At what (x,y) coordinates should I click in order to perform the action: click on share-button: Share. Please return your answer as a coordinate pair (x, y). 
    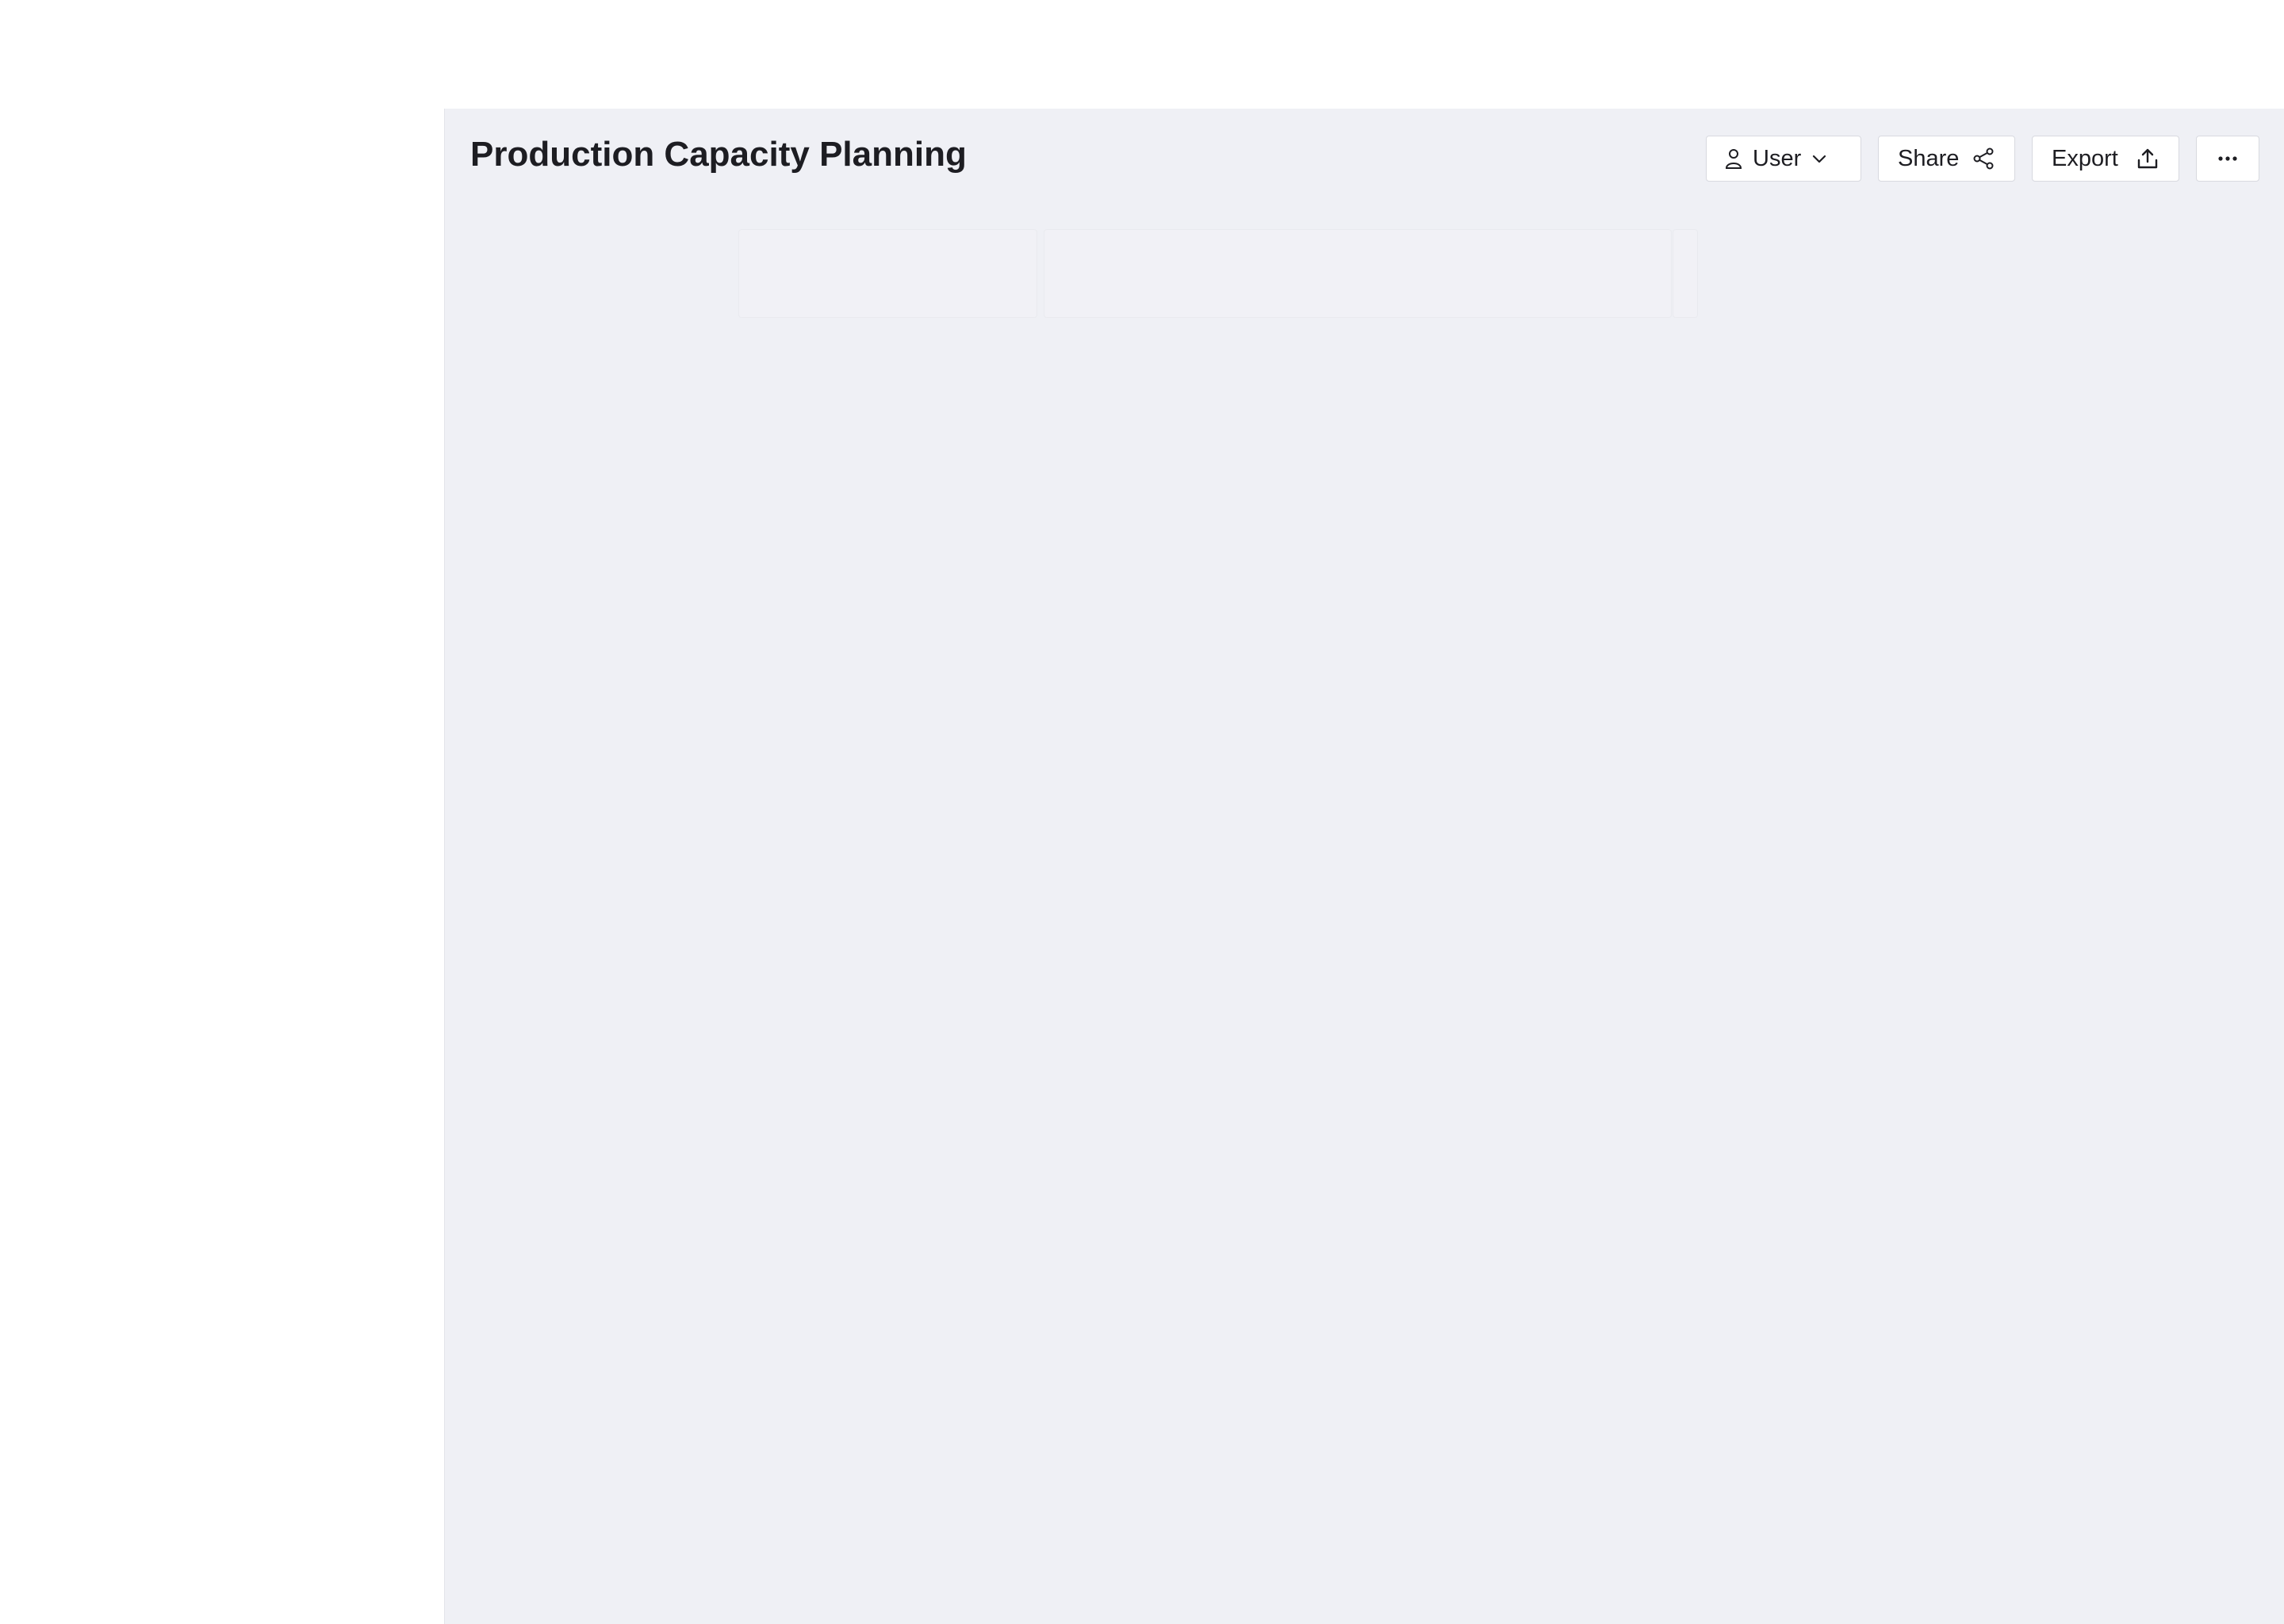
    Looking at the image, I should click on (1946, 159).